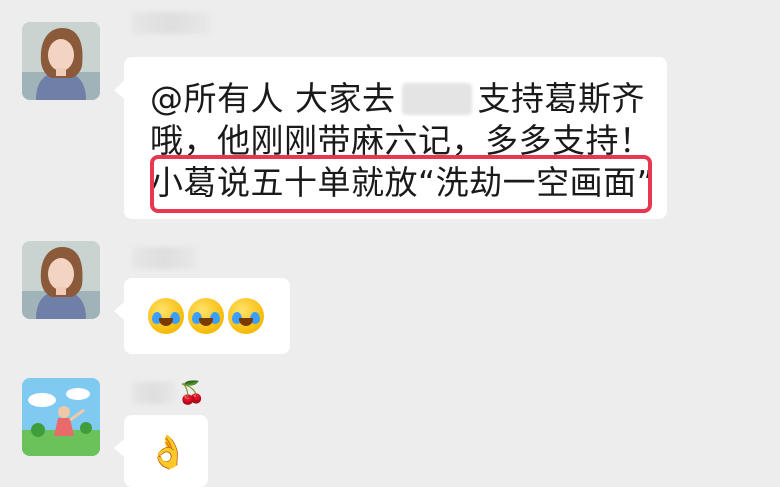  I want to click on redacted-text, so click(436, 99).